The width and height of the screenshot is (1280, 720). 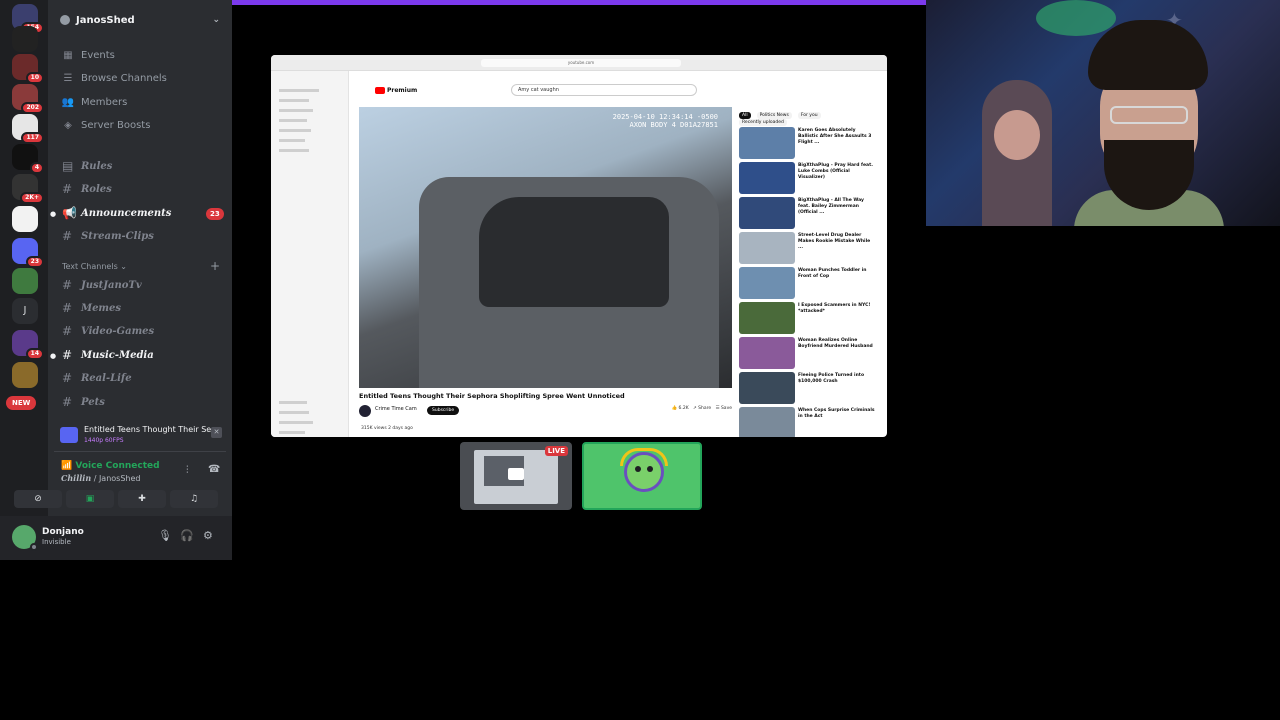 What do you see at coordinates (114, 78) in the screenshot?
I see `nav-browse-channels: ☰ Browse Channels` at bounding box center [114, 78].